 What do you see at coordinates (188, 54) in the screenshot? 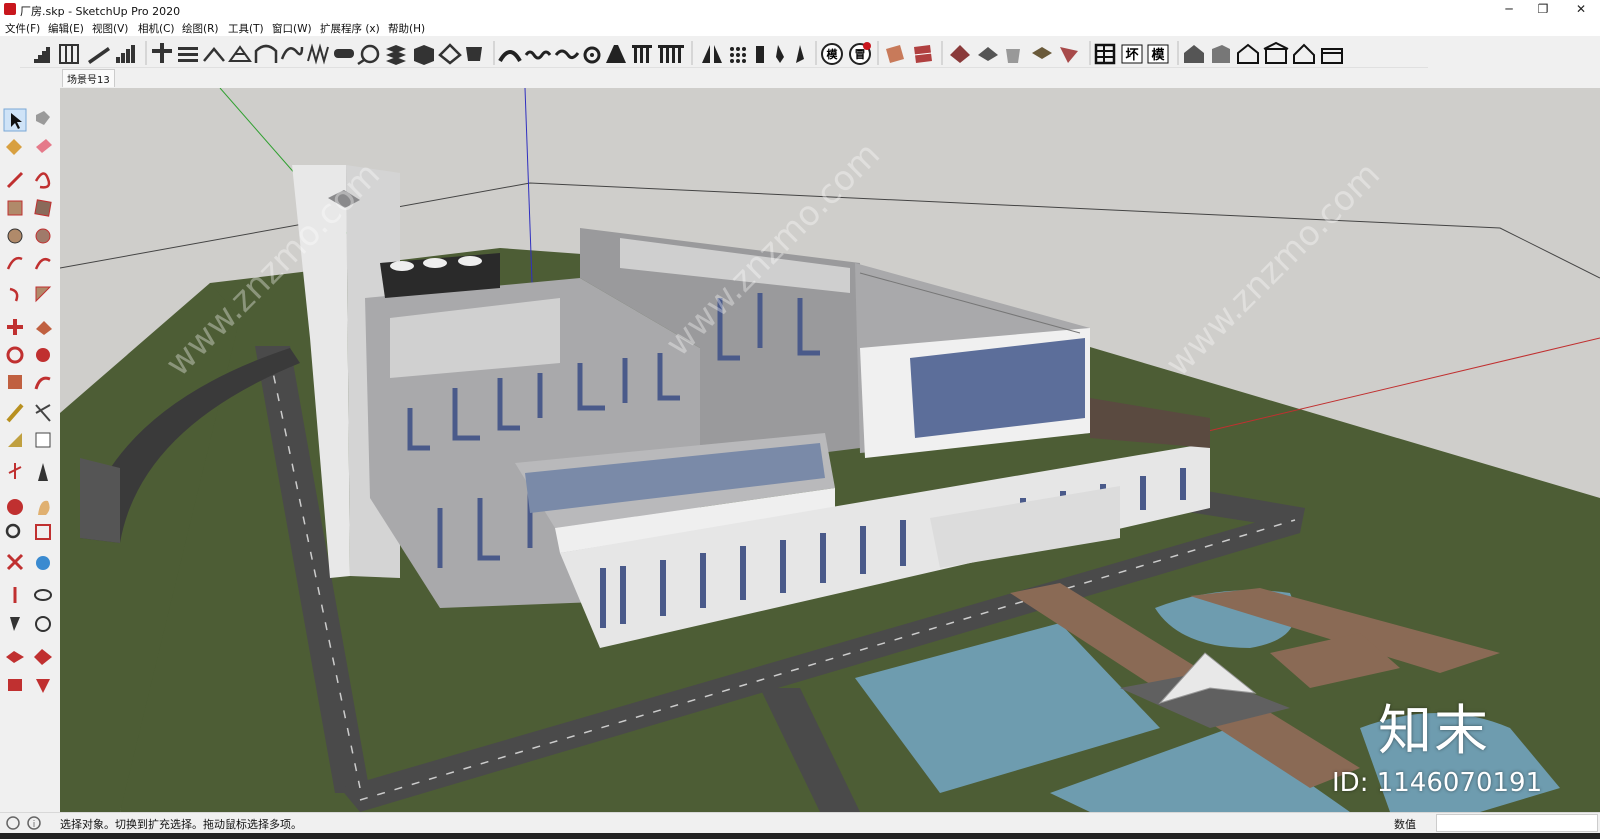
I see `rebar-icon` at bounding box center [188, 54].